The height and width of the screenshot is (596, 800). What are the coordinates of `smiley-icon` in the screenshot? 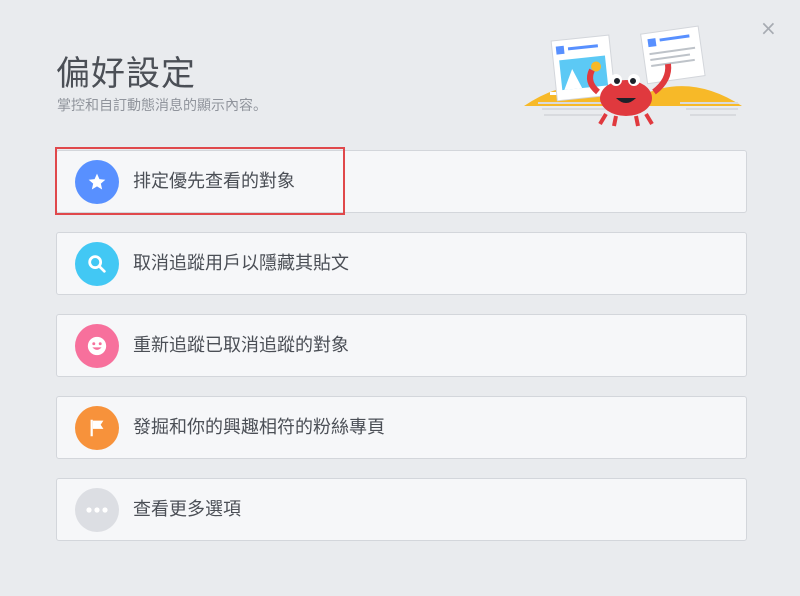 It's located at (97, 346).